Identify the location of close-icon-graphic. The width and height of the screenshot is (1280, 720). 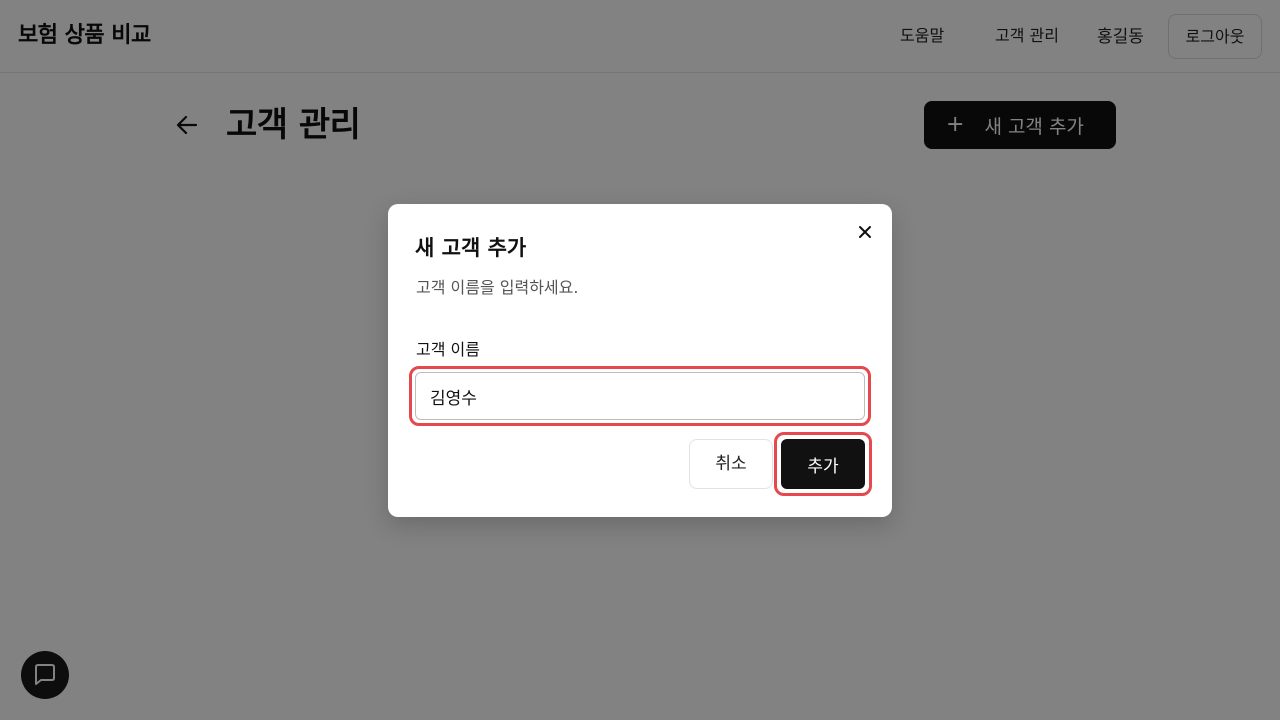
(865, 232).